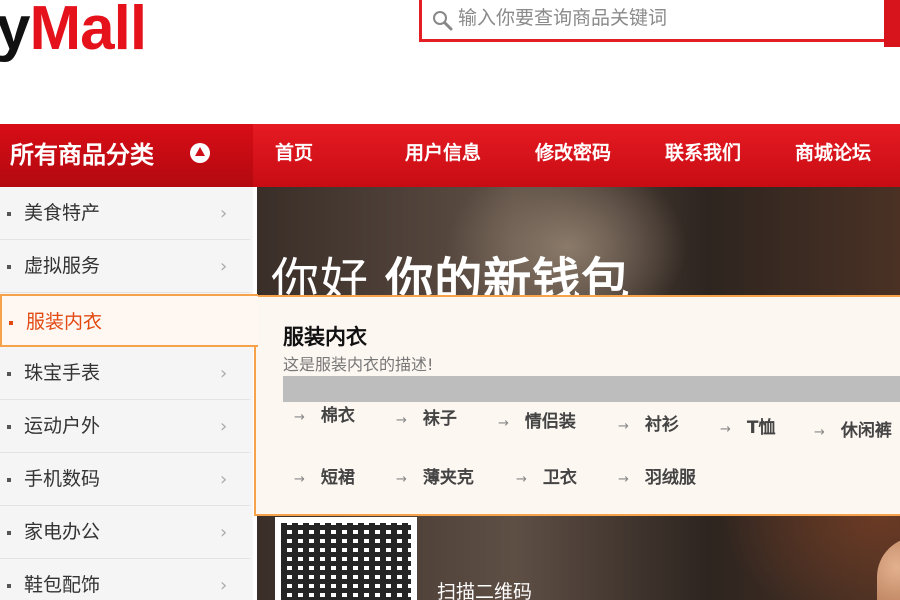 This screenshot has height=600, width=900. I want to click on sidebar-item-virtual: 虚拟服务 ›, so click(125, 266).